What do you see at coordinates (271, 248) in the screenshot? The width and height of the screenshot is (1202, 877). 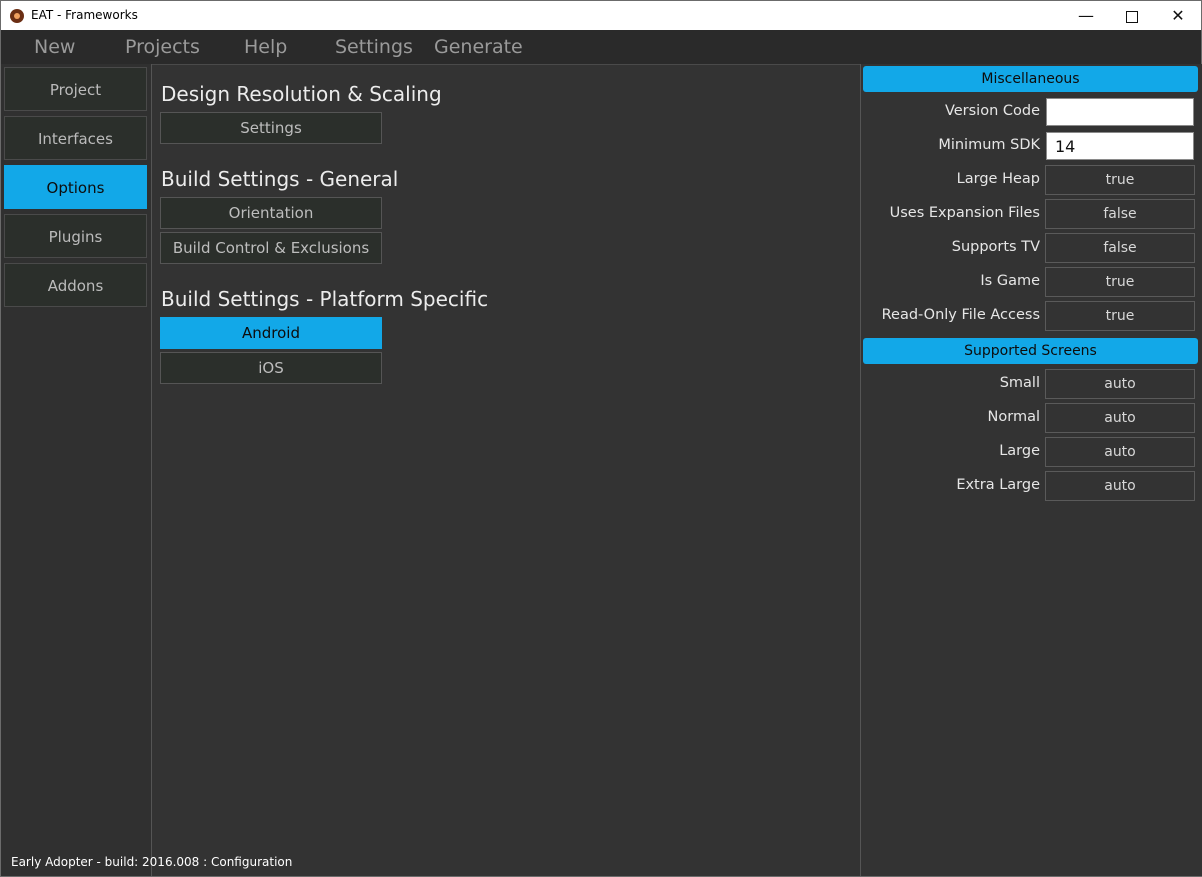 I see `build-control-button: Build Control & Exclusions` at bounding box center [271, 248].